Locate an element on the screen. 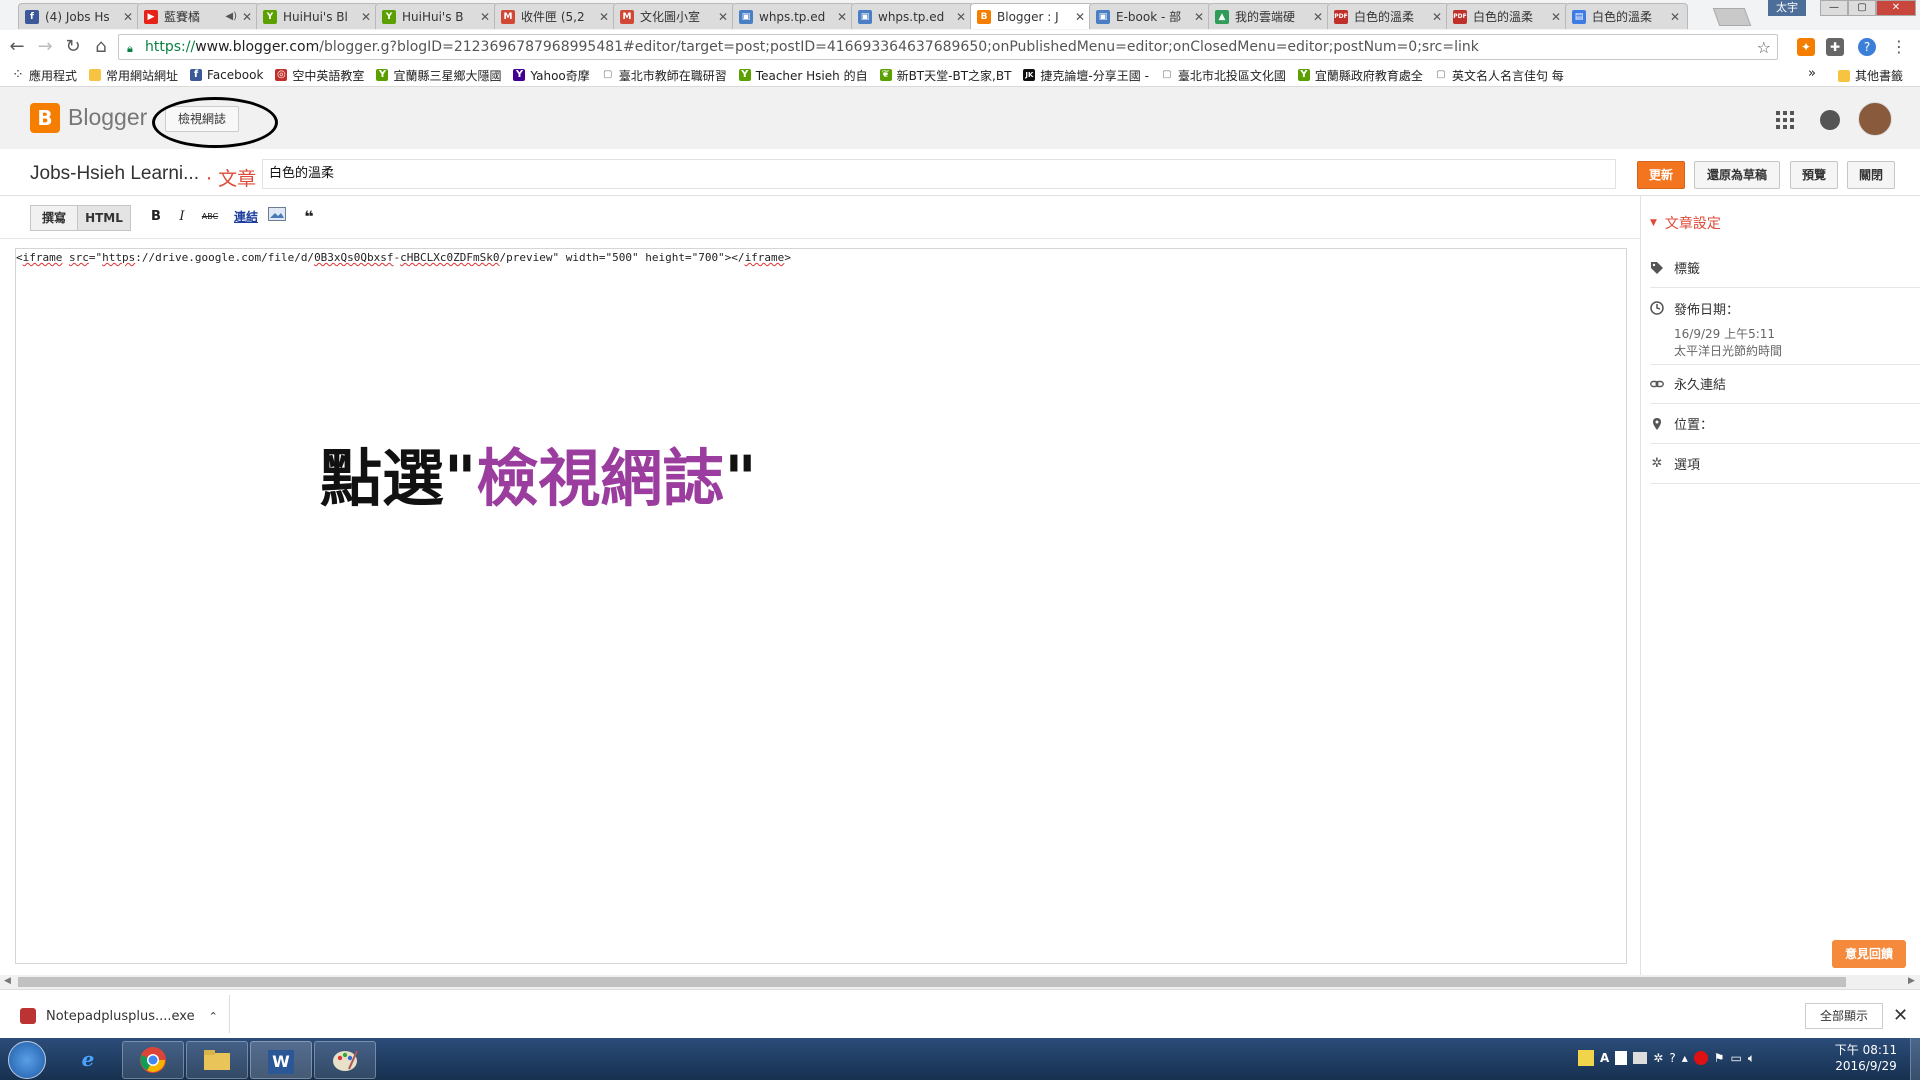 This screenshot has width=1920, height=1085. bookmark-item: 常用網站網址 is located at coordinates (133, 75).